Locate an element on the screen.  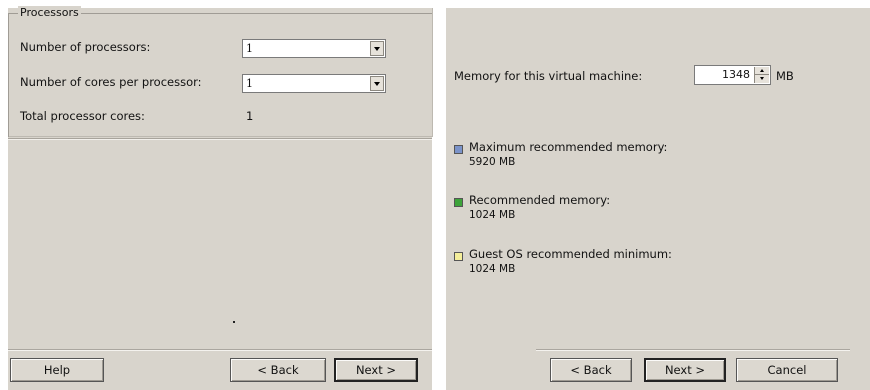
max-recommended-memory-value: 5920 MB is located at coordinates (492, 162).